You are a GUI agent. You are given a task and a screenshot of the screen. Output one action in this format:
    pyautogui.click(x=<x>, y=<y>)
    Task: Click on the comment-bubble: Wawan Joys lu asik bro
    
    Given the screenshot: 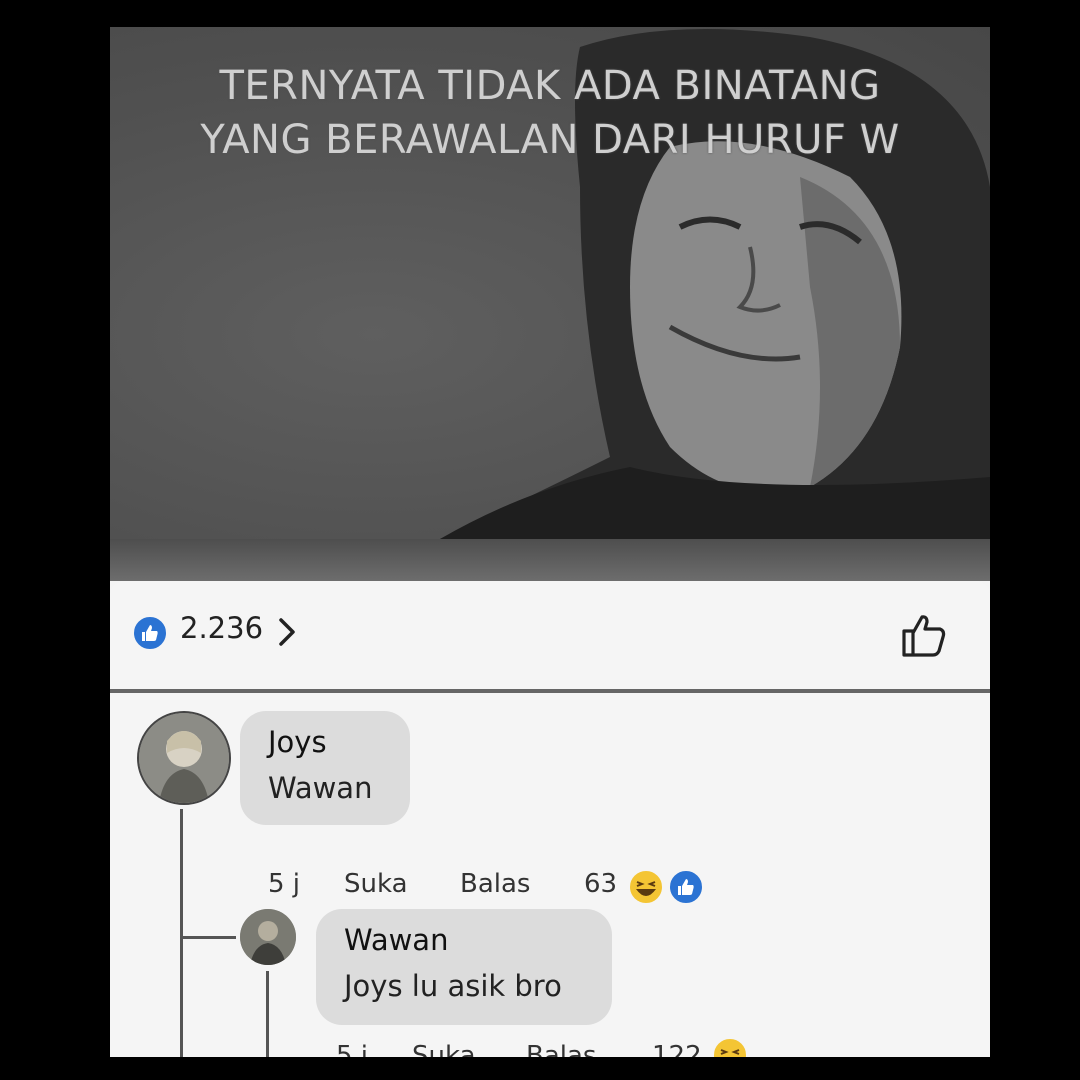 What is the action you would take?
    pyautogui.click(x=464, y=967)
    